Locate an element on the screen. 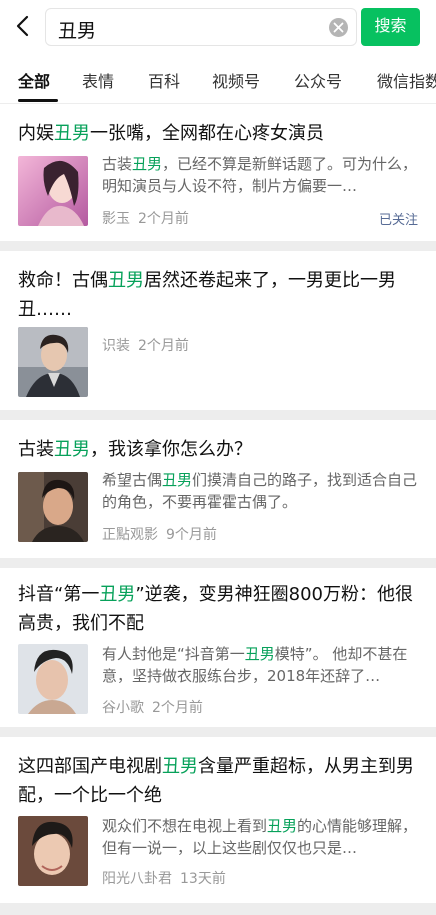 The image size is (436, 915). result-meta: 正點观影 9个月前 is located at coordinates (159, 534).